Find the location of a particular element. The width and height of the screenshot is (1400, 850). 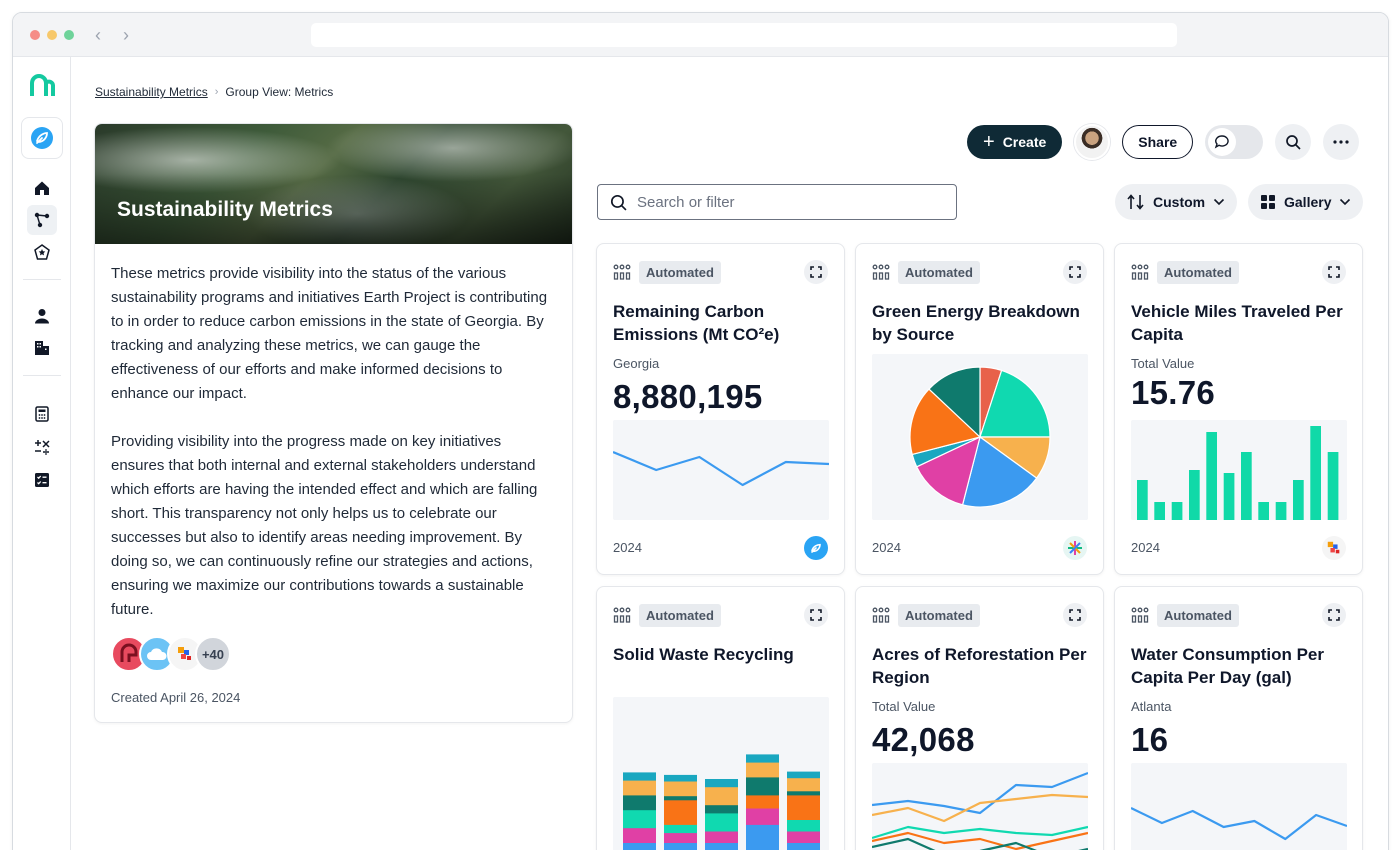

sort-dropdown-label: Custom is located at coordinates (1179, 202).